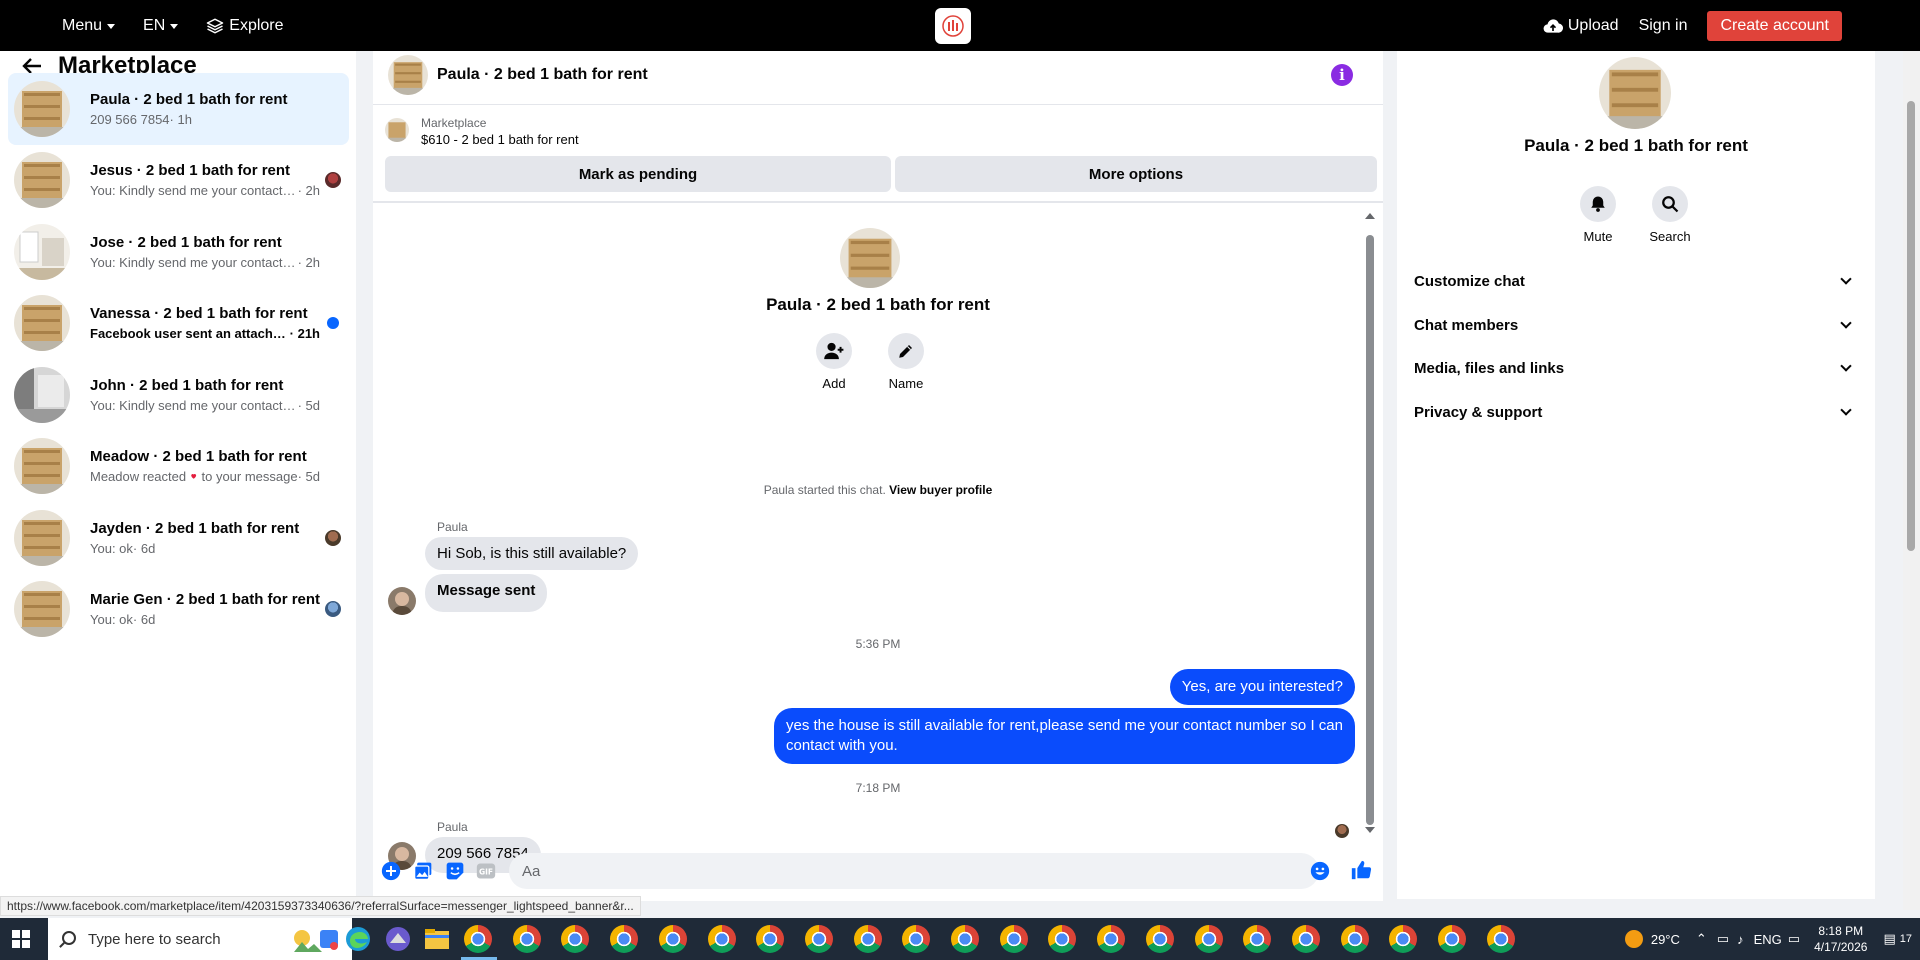 The height and width of the screenshot is (960, 1920). I want to click on scroll-thumb, so click(1370, 530).